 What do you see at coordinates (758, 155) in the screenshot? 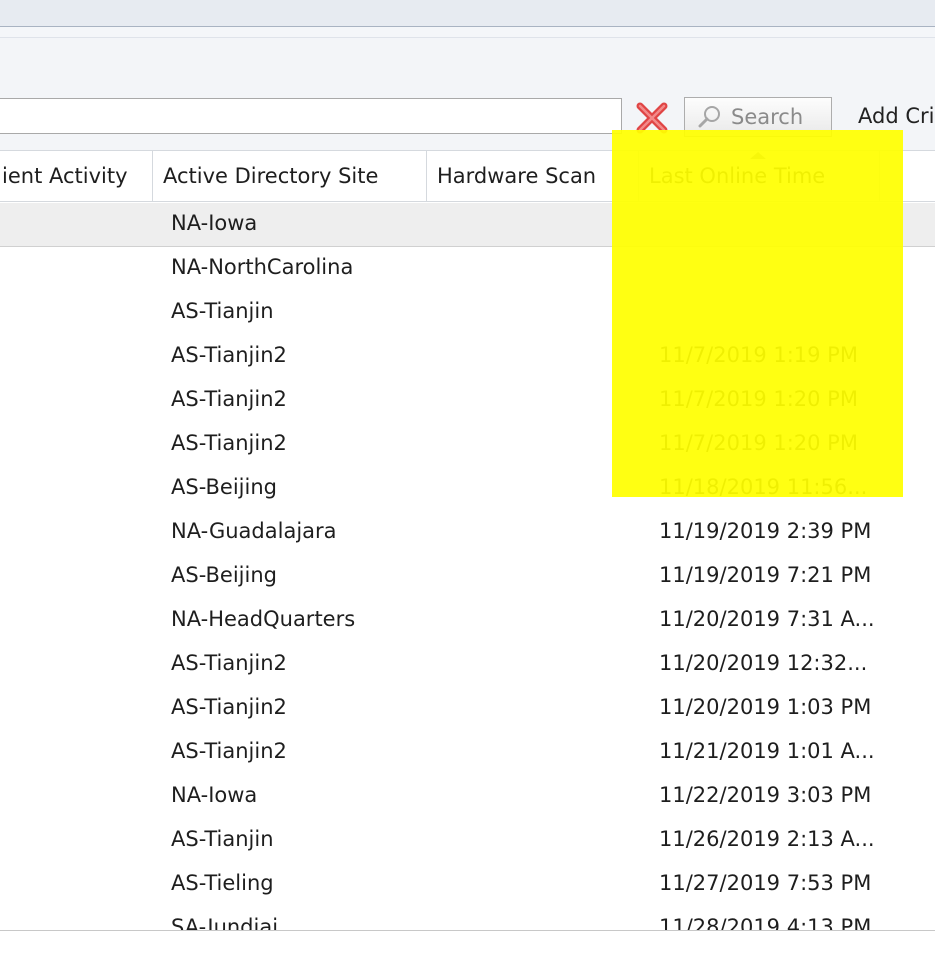
I see `sort-ascending-icon` at bounding box center [758, 155].